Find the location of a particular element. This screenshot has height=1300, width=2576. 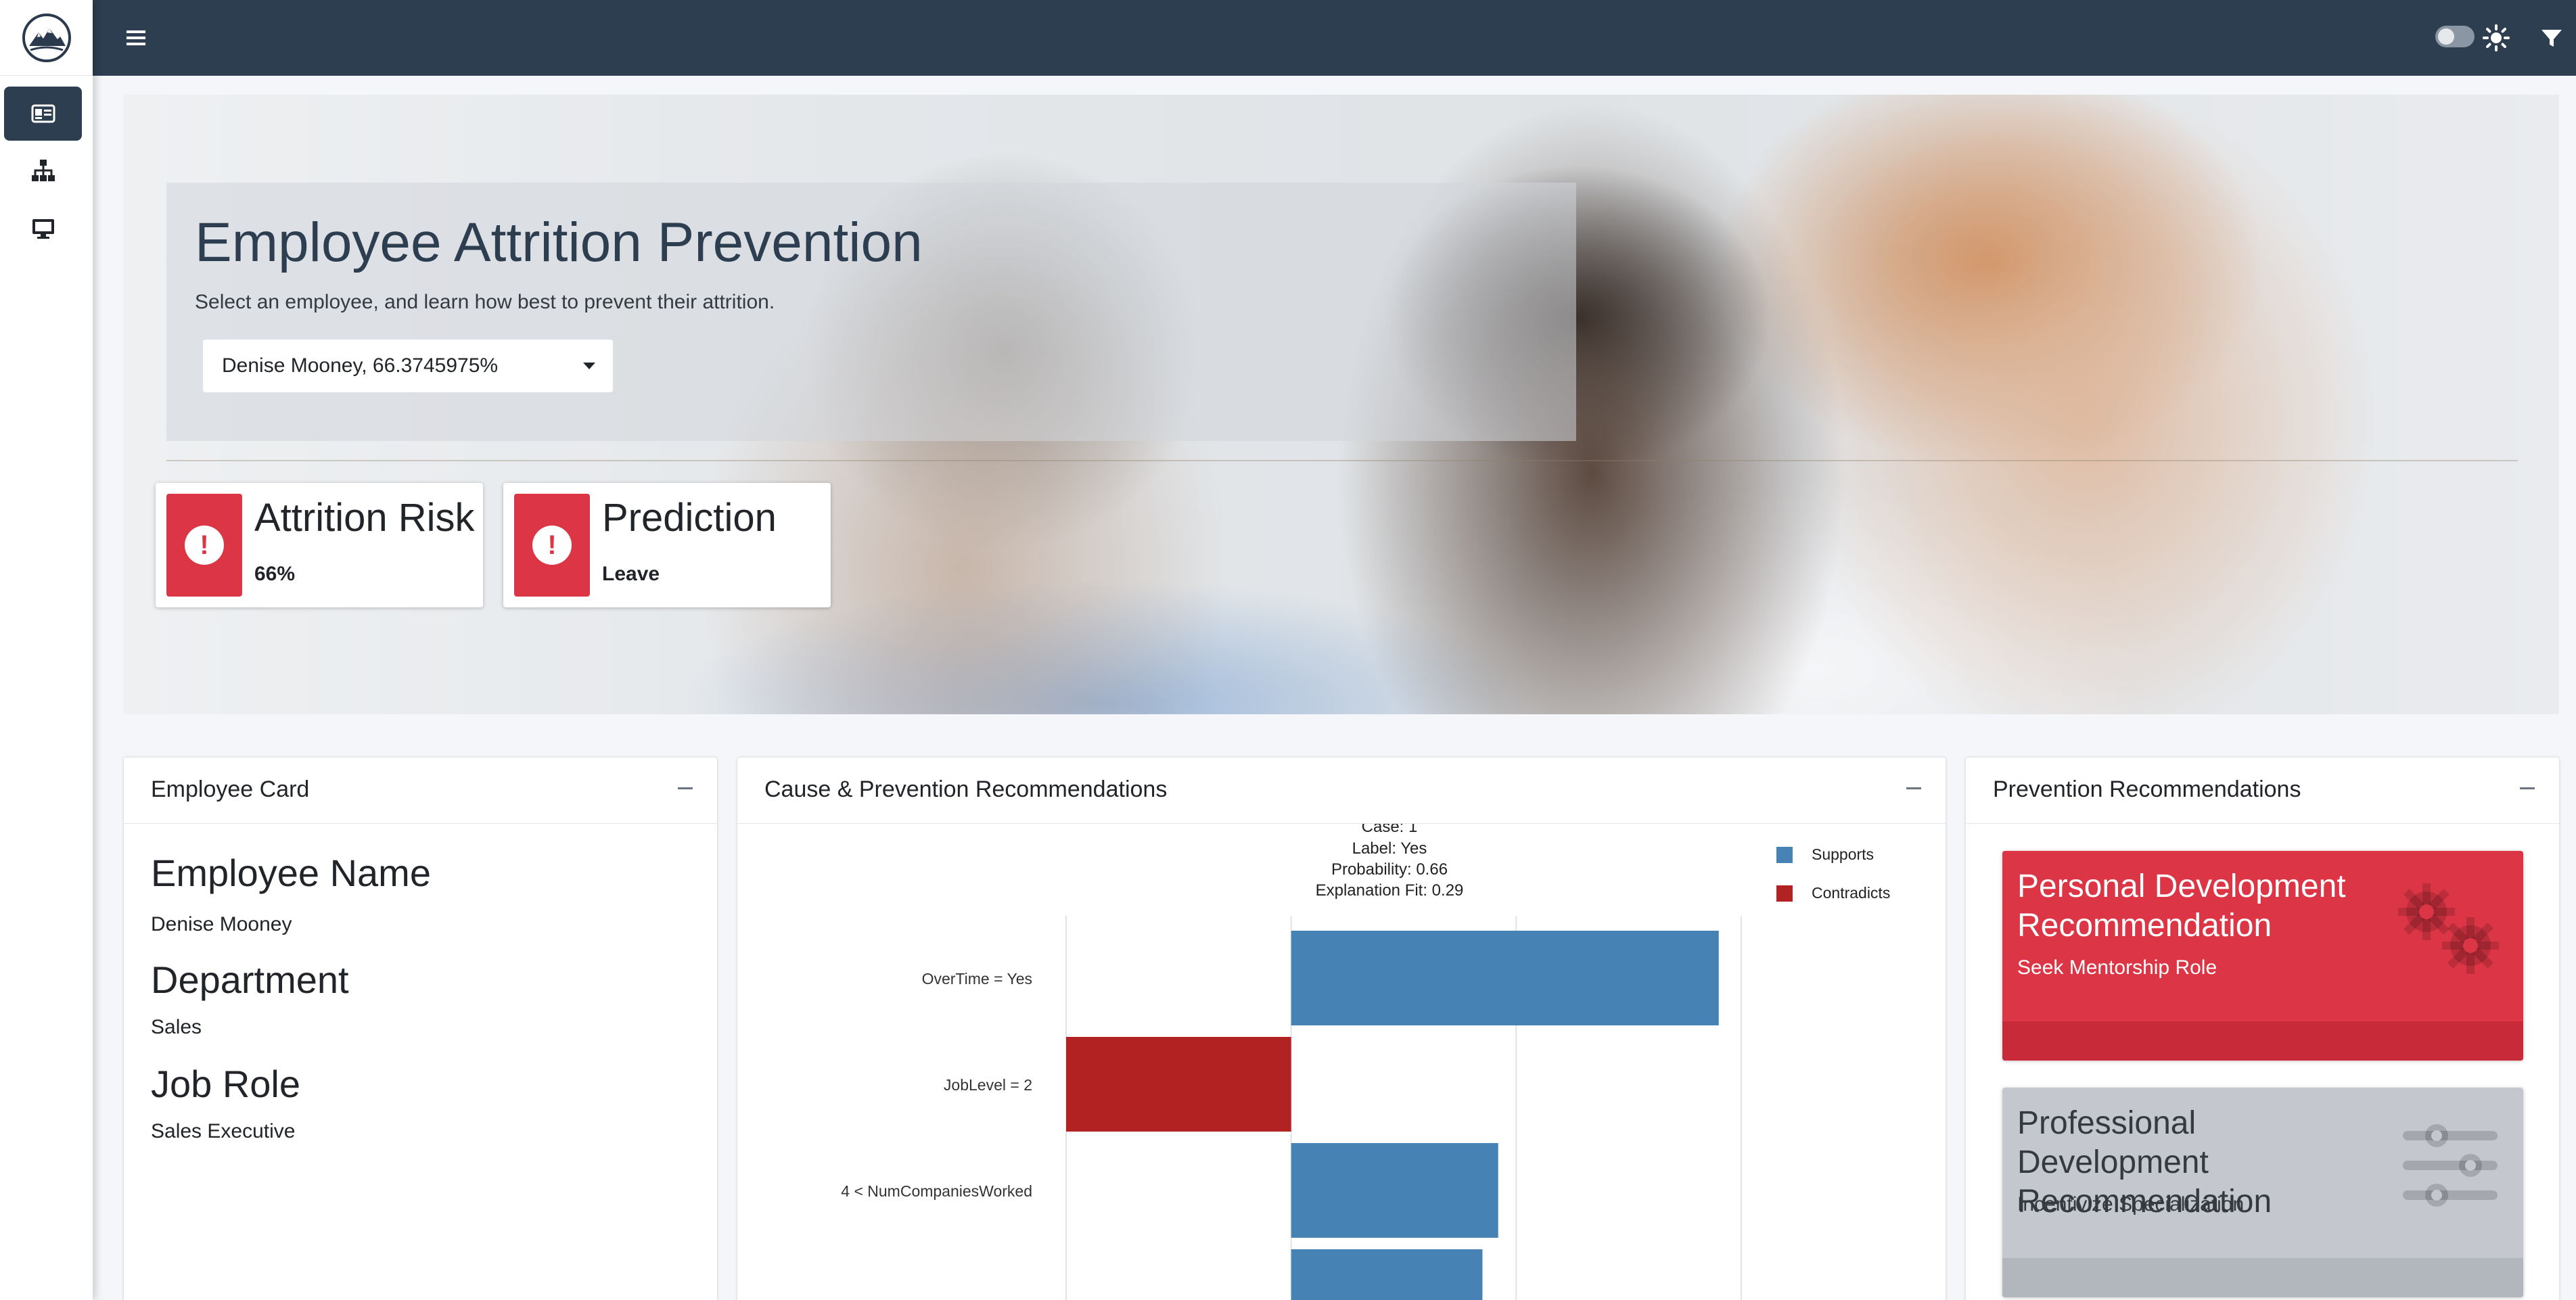

employee-name-label: Employee Name is located at coordinates (291, 873).